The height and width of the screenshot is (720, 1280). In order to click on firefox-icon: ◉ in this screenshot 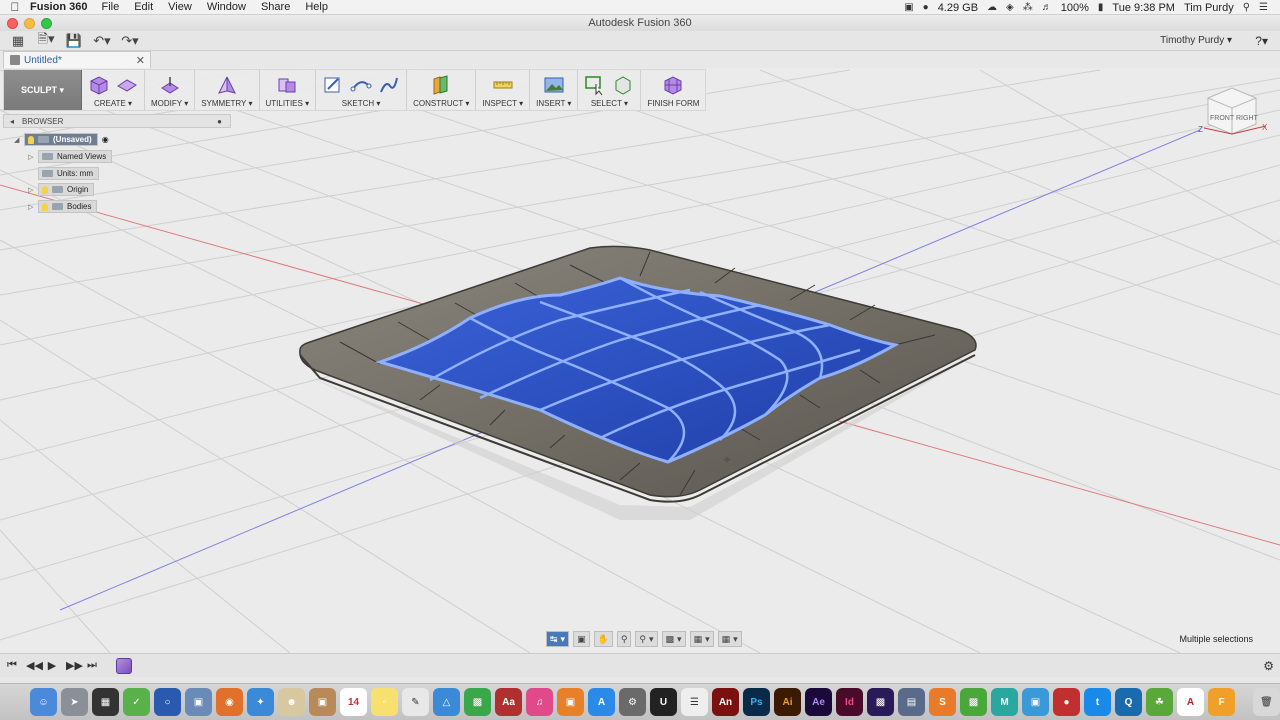, I will do `click(229, 702)`.